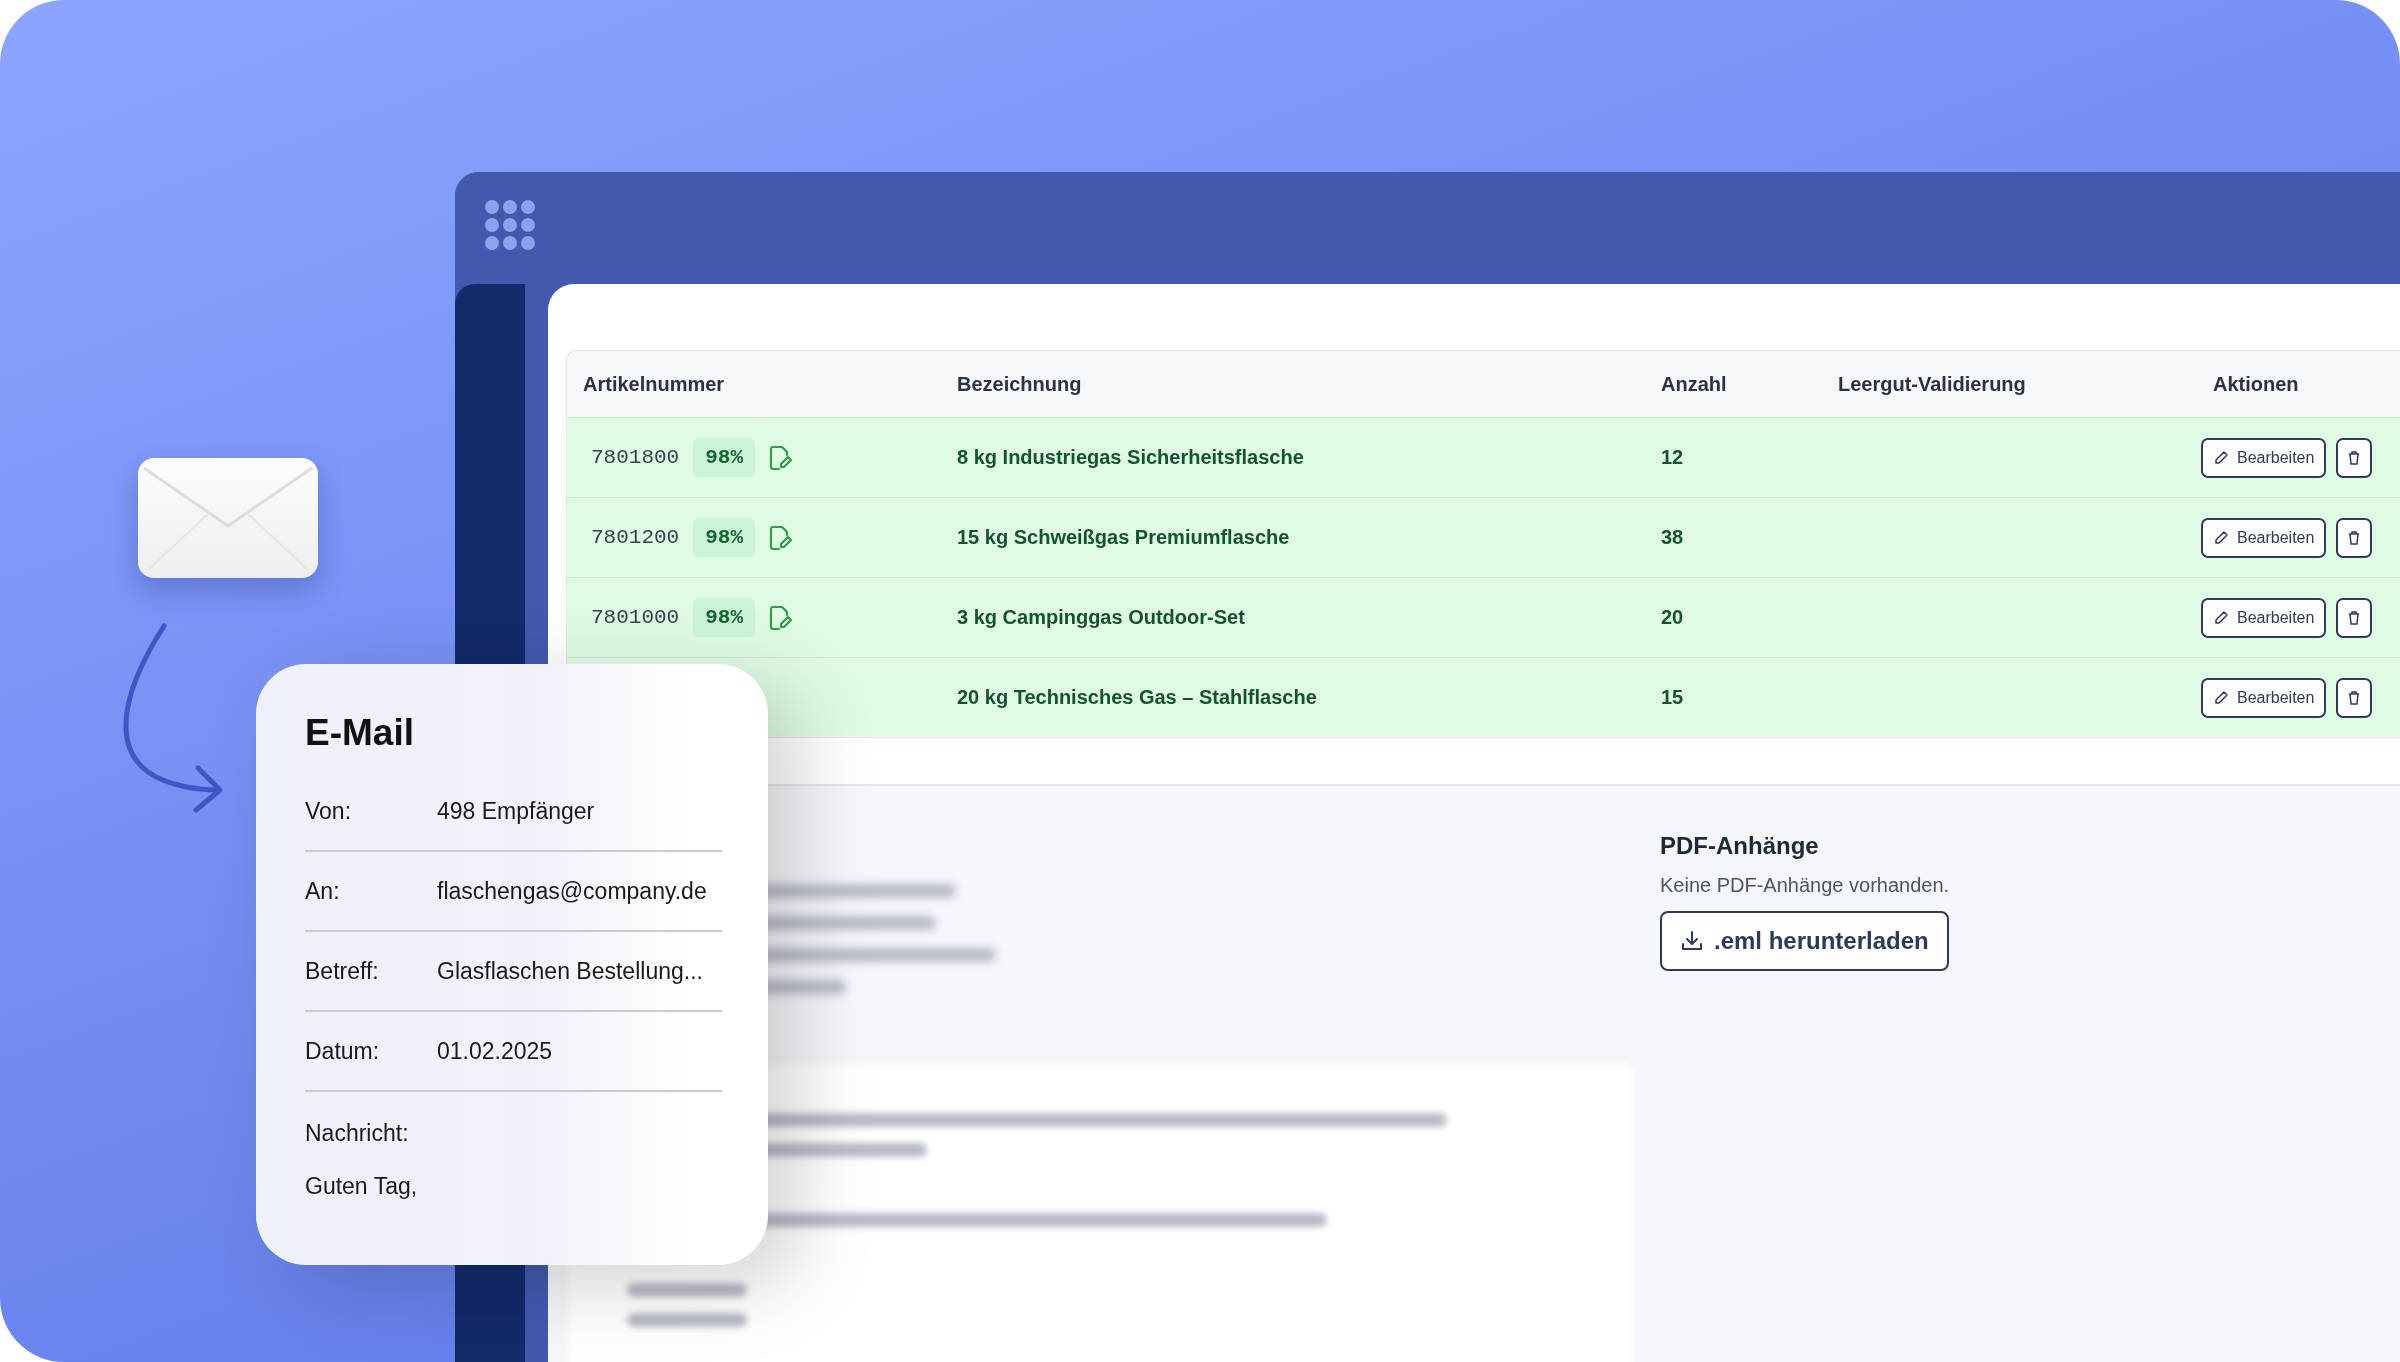 The image size is (2400, 1362). I want to click on product-name: 15 kg Schweißgas Premiumflasche, so click(1123, 537).